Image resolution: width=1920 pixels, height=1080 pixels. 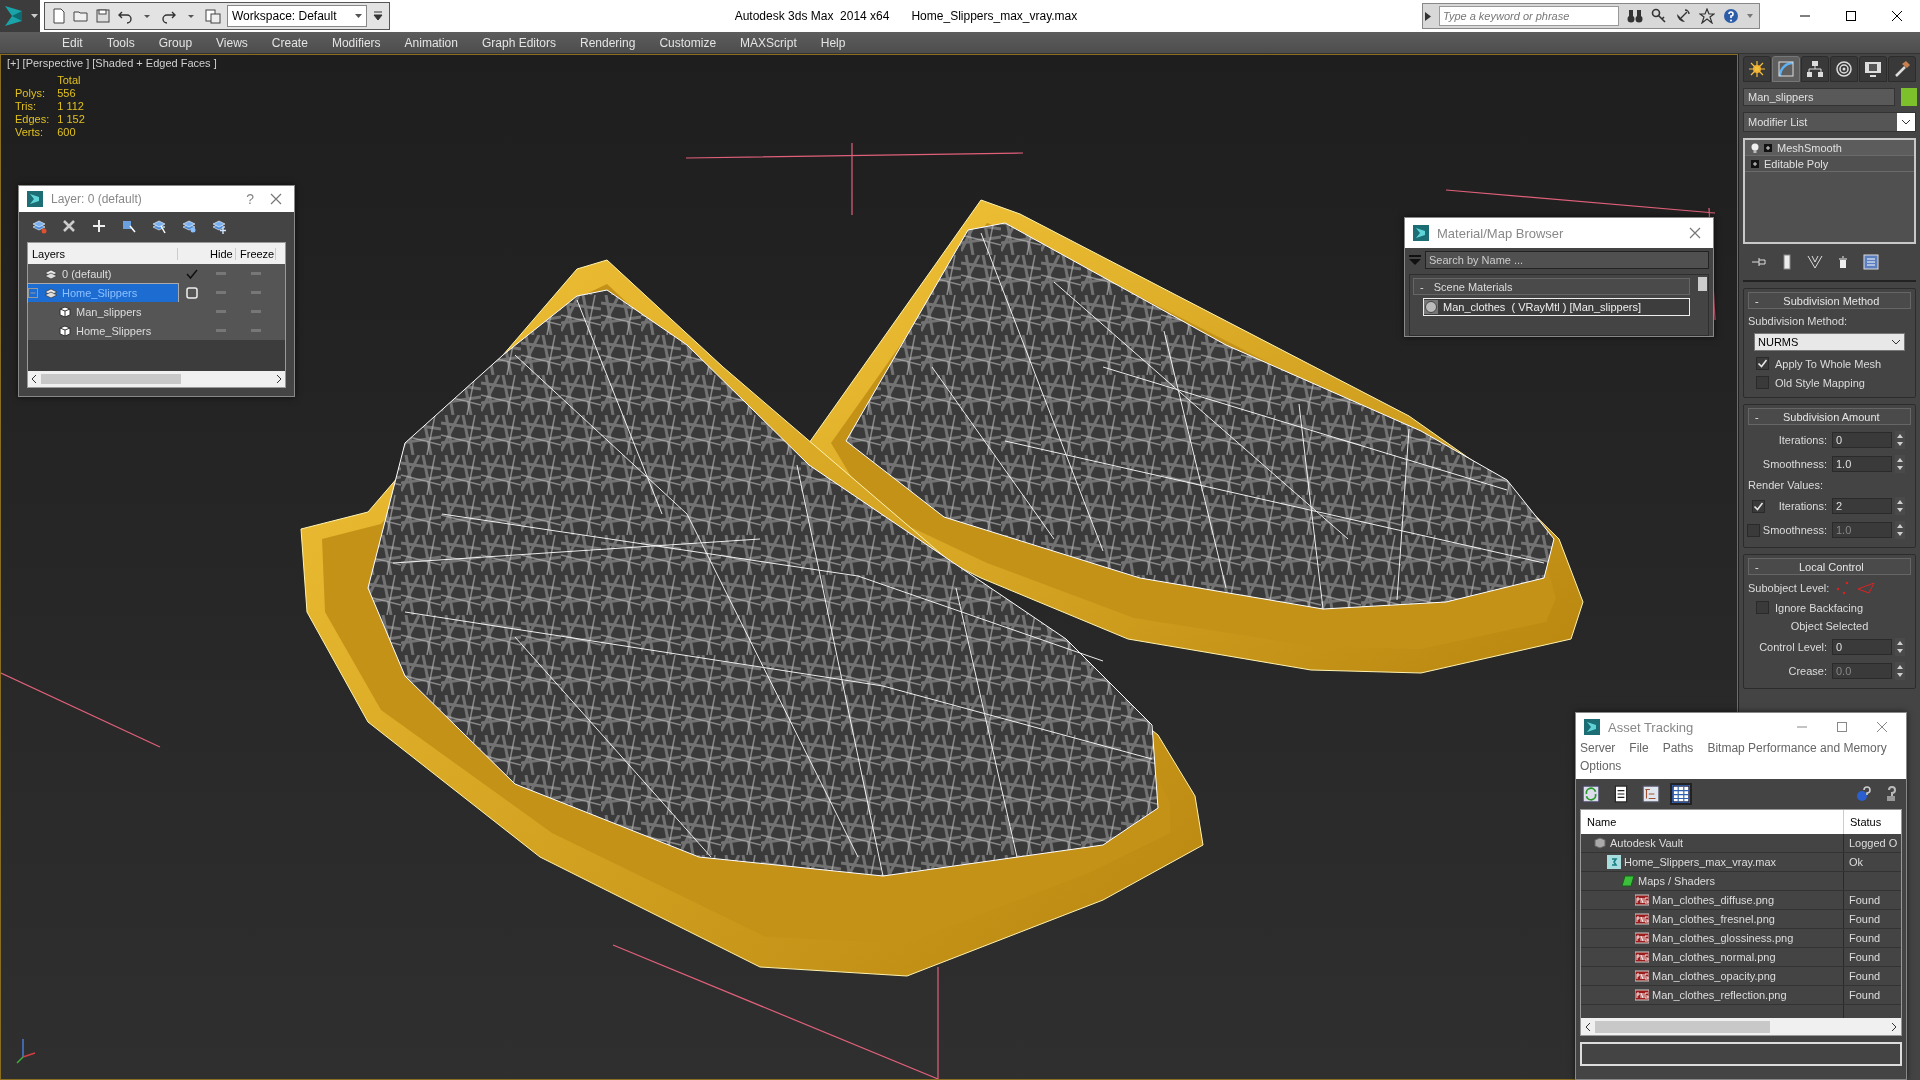 I want to click on modifier-stack-item: MeshSmooth, so click(x=1829, y=148).